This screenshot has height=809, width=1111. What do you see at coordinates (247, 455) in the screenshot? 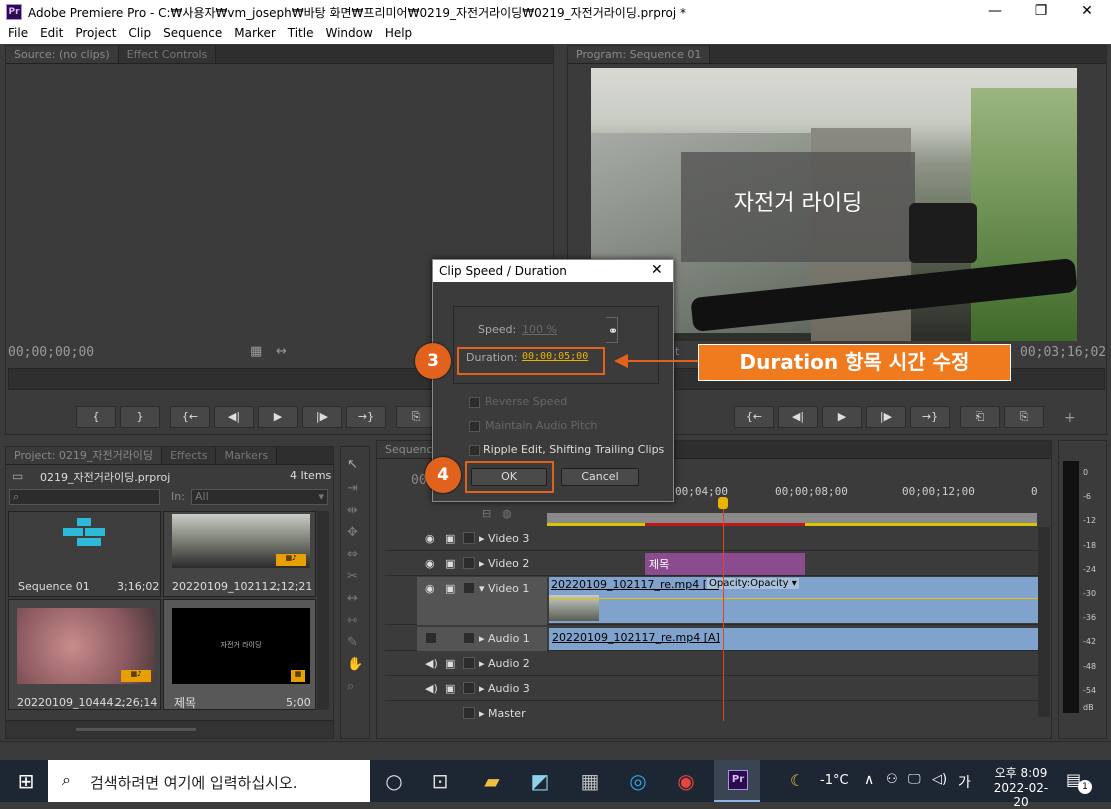
I see `tab-markers: Markers` at bounding box center [247, 455].